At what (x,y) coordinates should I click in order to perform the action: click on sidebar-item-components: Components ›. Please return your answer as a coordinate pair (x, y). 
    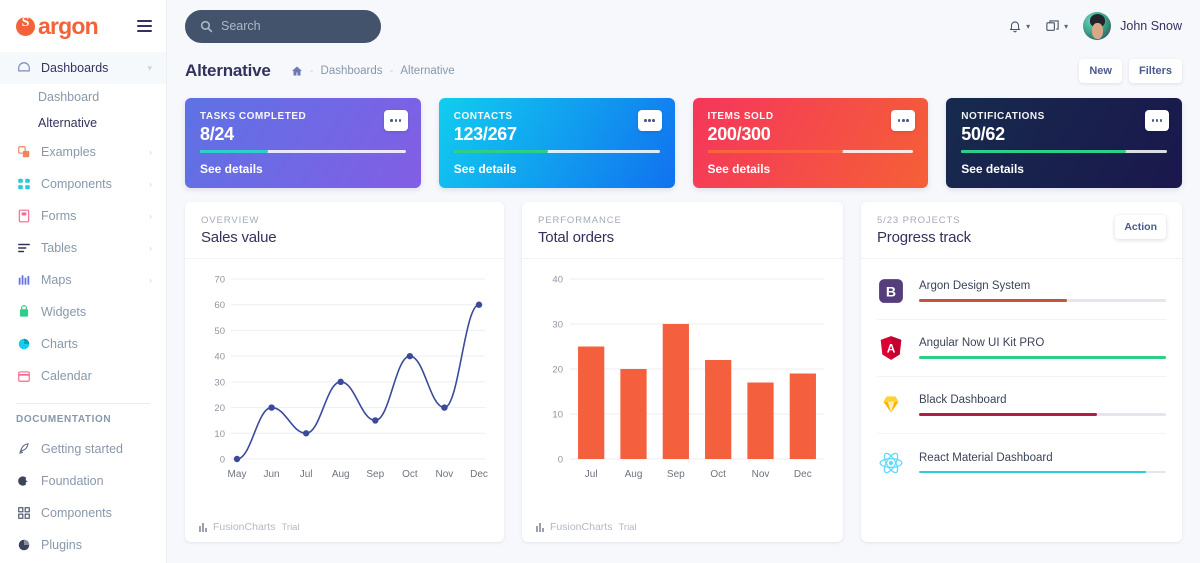
    Looking at the image, I should click on (83, 184).